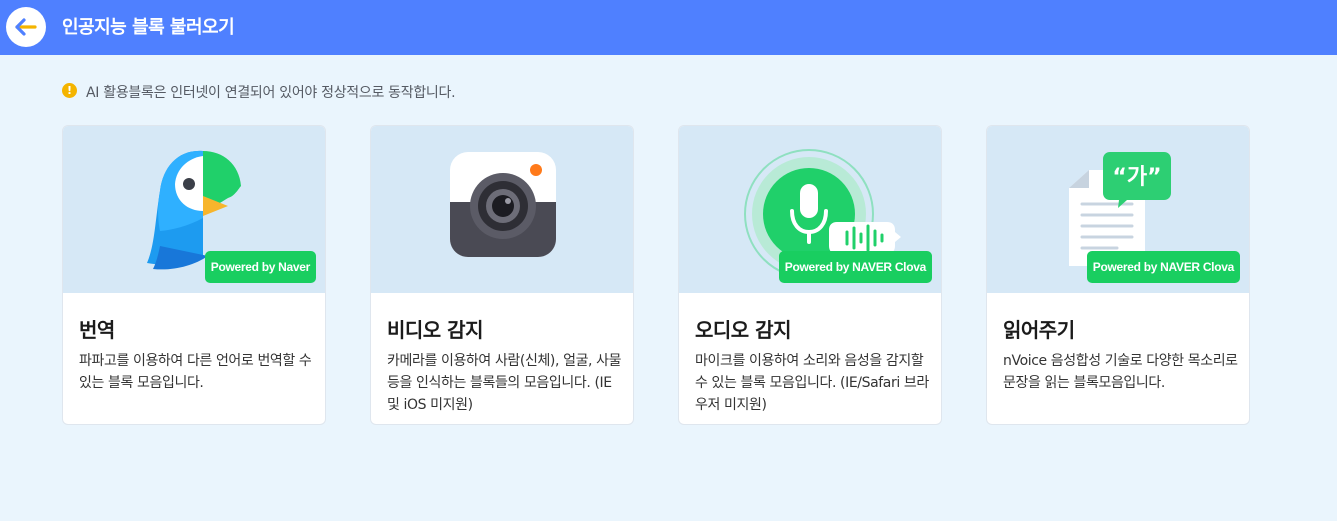 Image resolution: width=1337 pixels, height=521 pixels. I want to click on card-title: 읽어주기, so click(1039, 330).